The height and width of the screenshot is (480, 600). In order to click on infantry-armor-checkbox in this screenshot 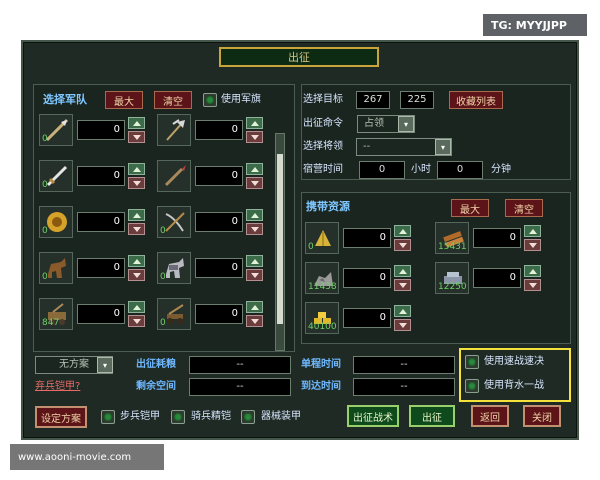, I will do `click(108, 417)`.